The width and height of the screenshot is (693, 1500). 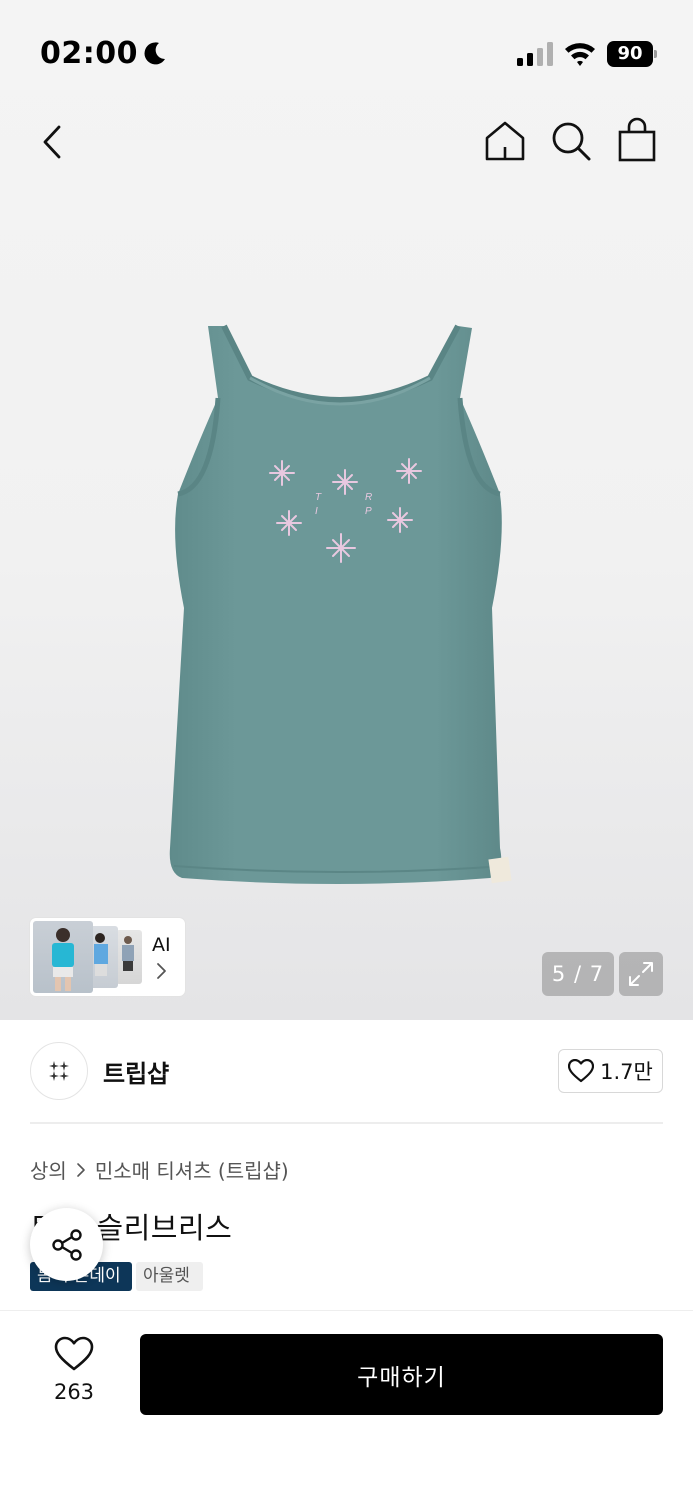 I want to click on brand-name: 트립샵, so click(x=136, y=1071).